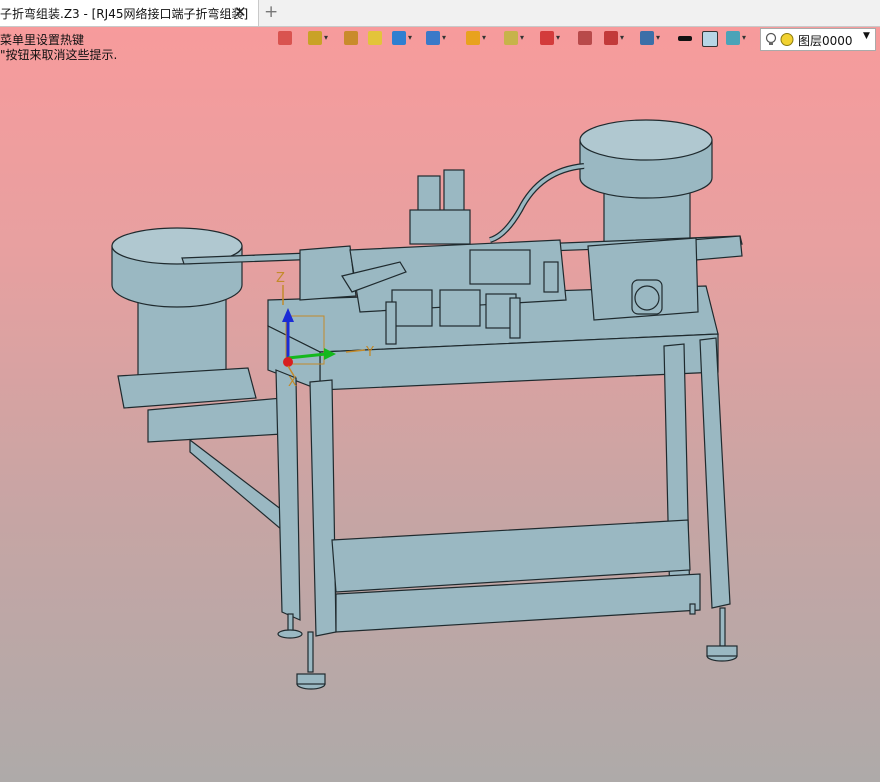 The width and height of the screenshot is (880, 782). Describe the element at coordinates (184, 318) in the screenshot. I see `left-bowl-feeder` at that location.